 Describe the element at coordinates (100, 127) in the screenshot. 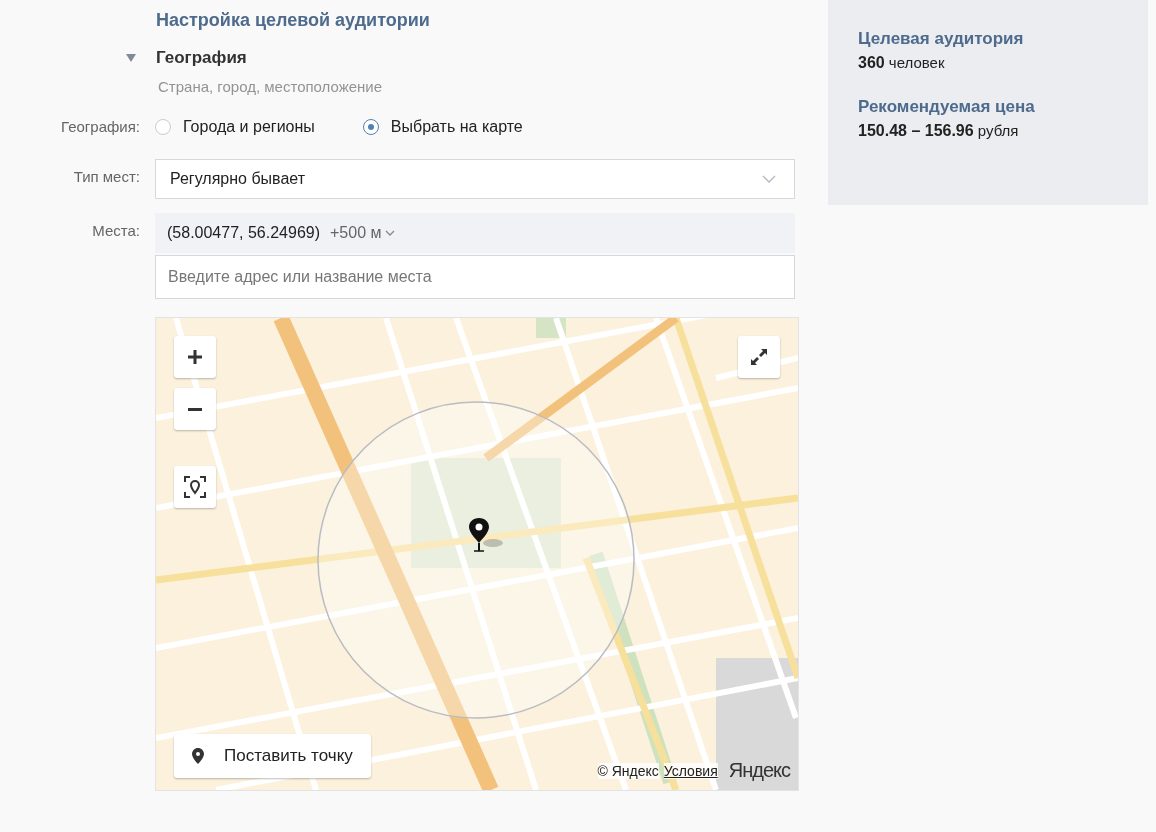

I see `field-label: География:` at that location.